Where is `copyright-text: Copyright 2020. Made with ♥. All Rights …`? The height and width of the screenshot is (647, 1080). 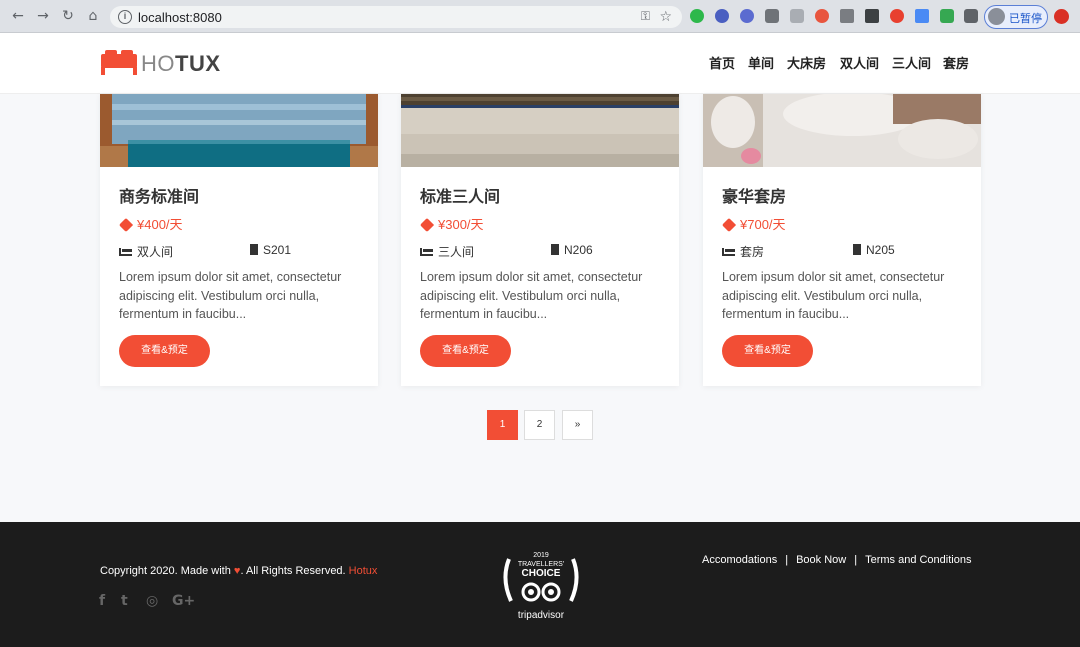
copyright-text: Copyright 2020. Made with ♥. All Rights … is located at coordinates (239, 571).